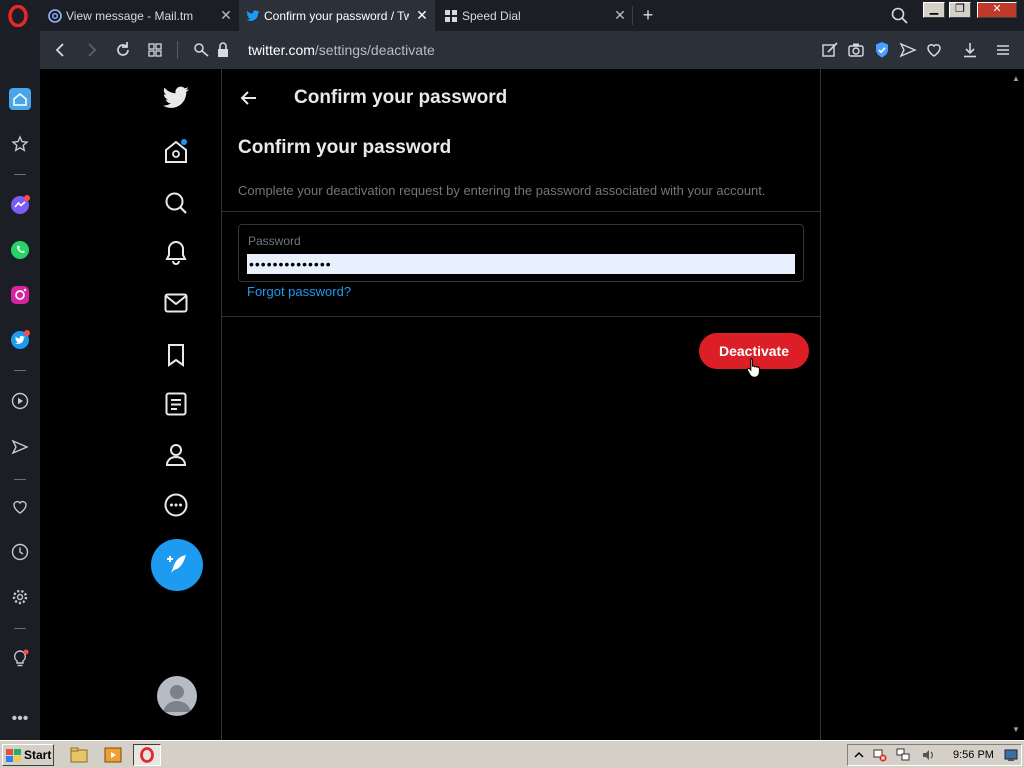 The height and width of the screenshot is (768, 1024). I want to click on tabs-grid-icon, so click(155, 50).